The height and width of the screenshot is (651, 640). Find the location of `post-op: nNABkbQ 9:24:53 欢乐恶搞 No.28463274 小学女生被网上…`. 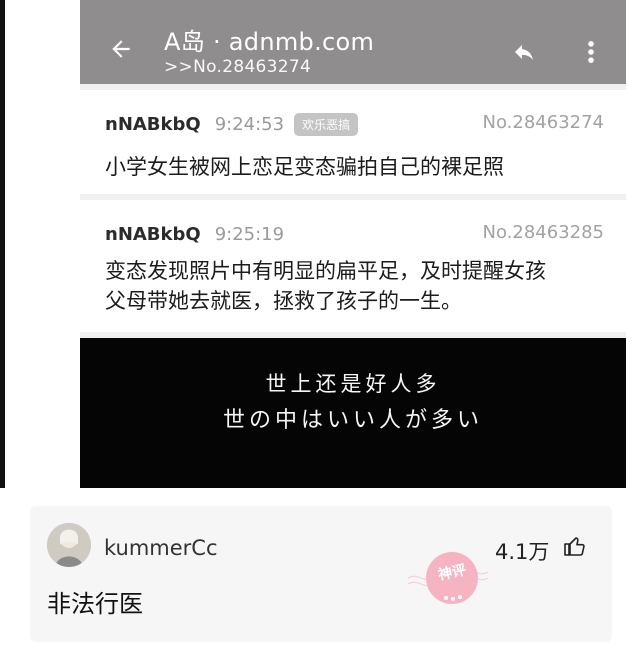

post-op: nNABkbQ 9:24:53 欢乐恶搞 No.28463274 小学女生被网上… is located at coordinates (353, 142).